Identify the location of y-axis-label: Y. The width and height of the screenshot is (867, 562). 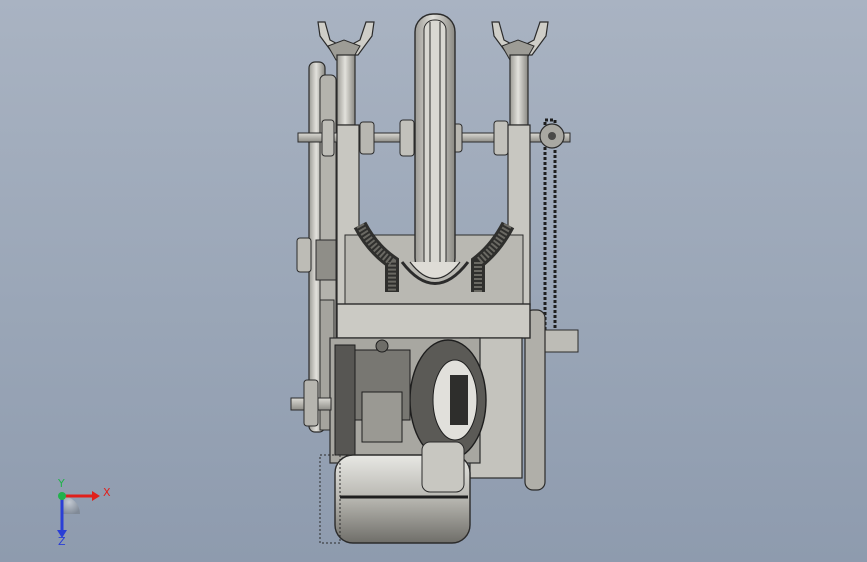
(61, 483).